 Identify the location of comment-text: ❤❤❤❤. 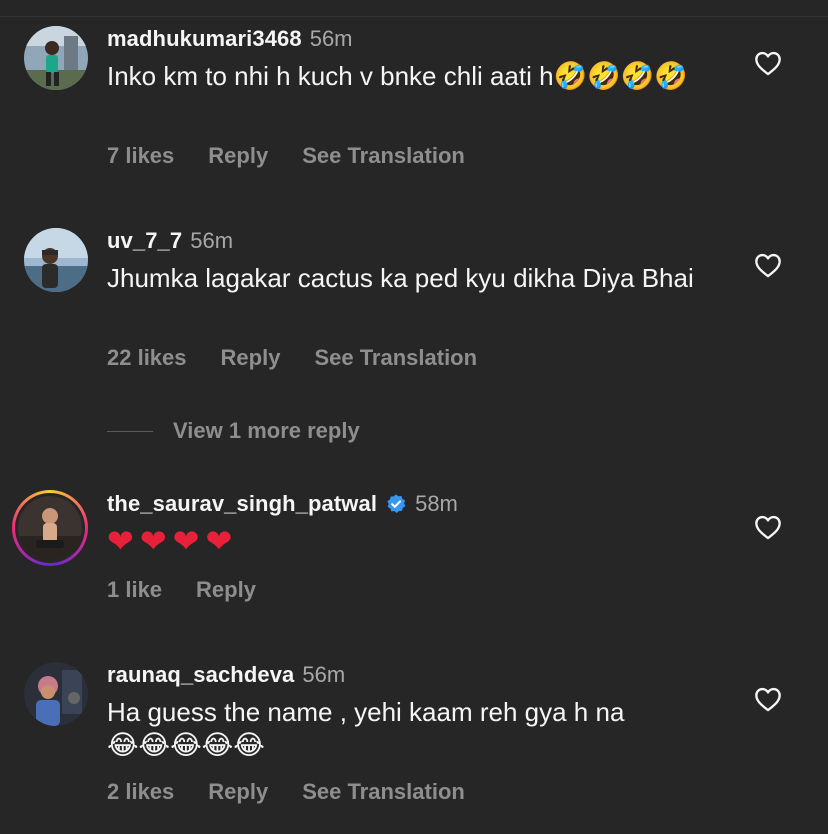
(417, 542).